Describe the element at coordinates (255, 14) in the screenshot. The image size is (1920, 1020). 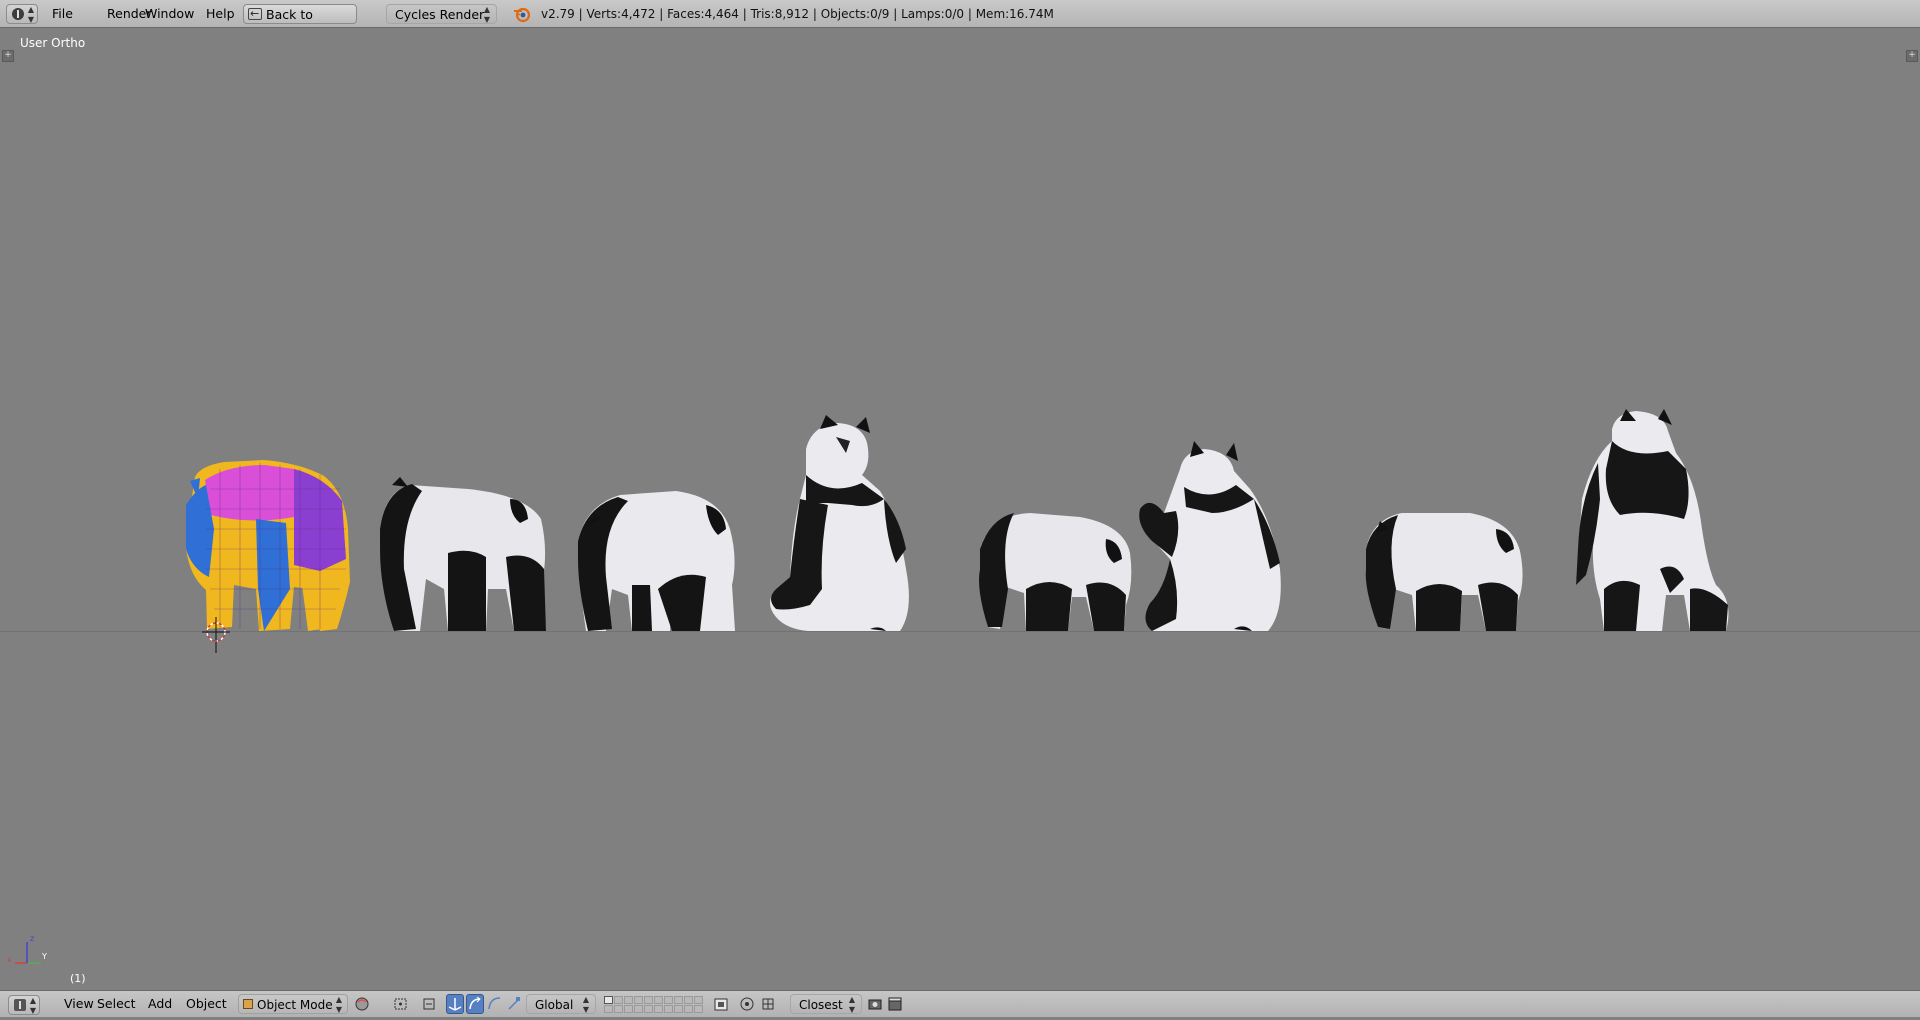
I see `back-arrow-icon` at that location.